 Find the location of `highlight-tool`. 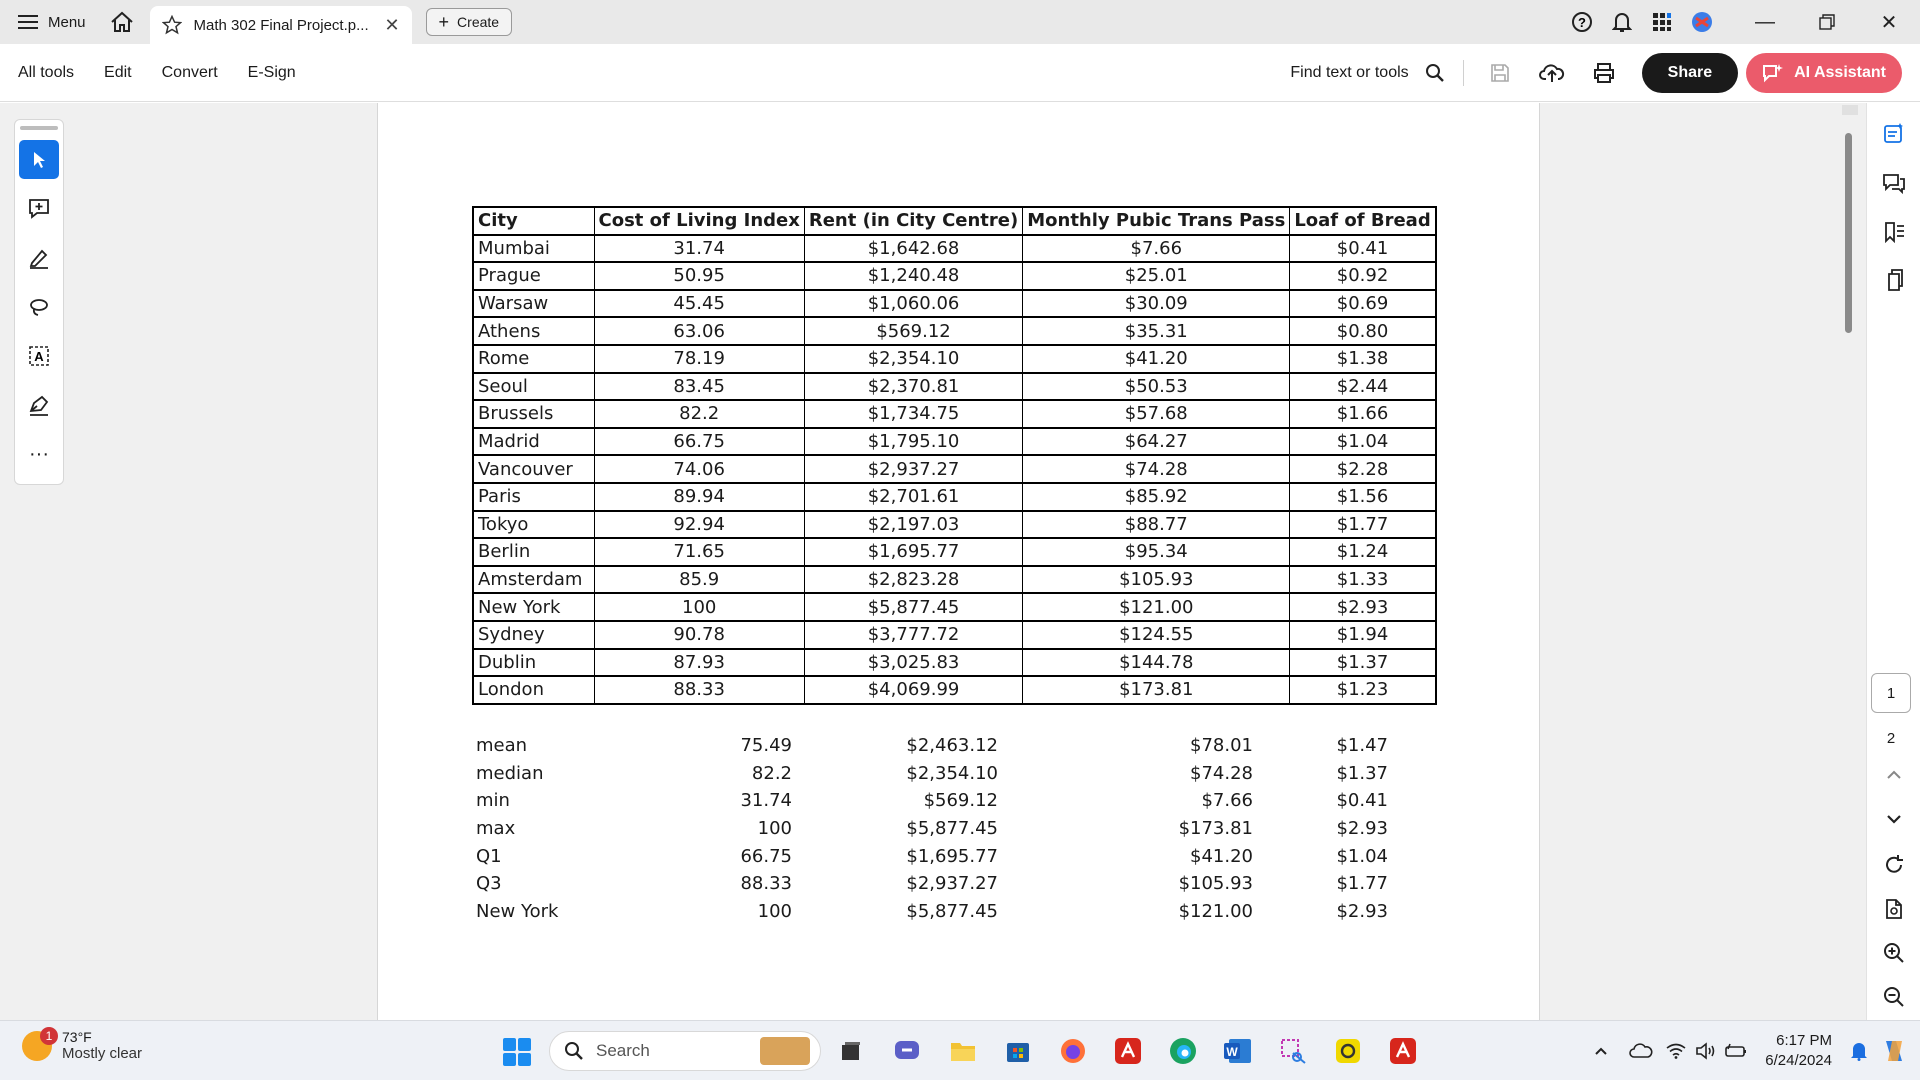

highlight-tool is located at coordinates (39, 257).